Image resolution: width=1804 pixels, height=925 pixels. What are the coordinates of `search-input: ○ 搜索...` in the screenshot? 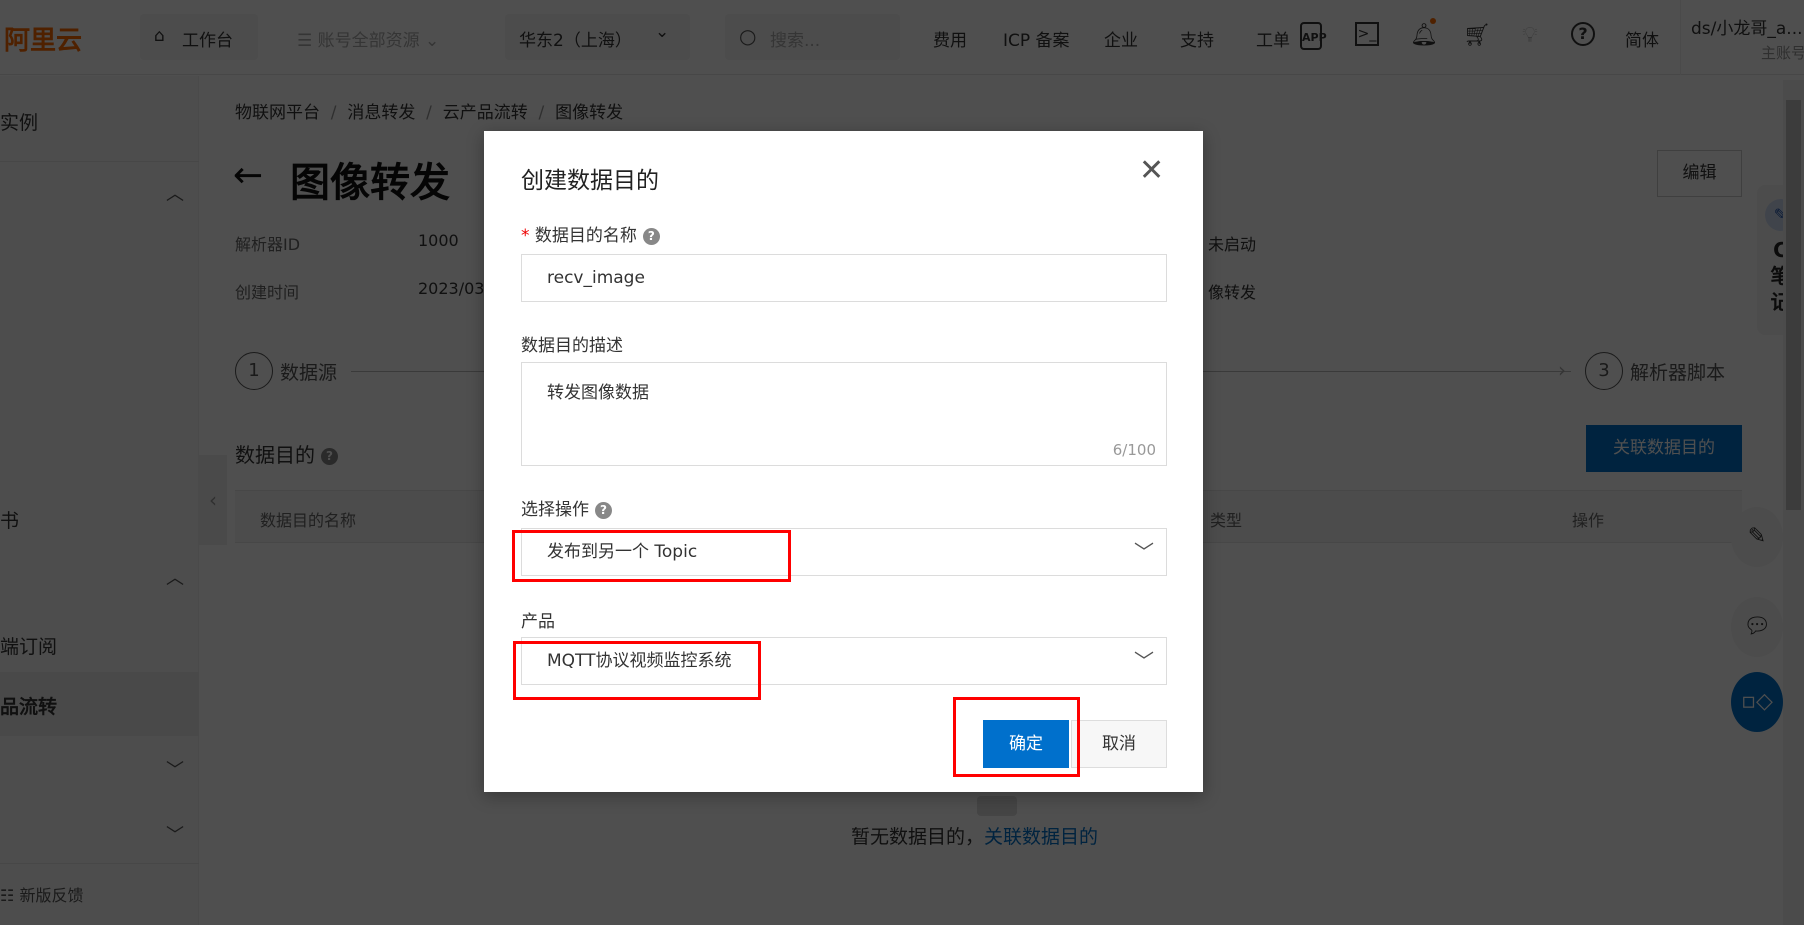 It's located at (812, 37).